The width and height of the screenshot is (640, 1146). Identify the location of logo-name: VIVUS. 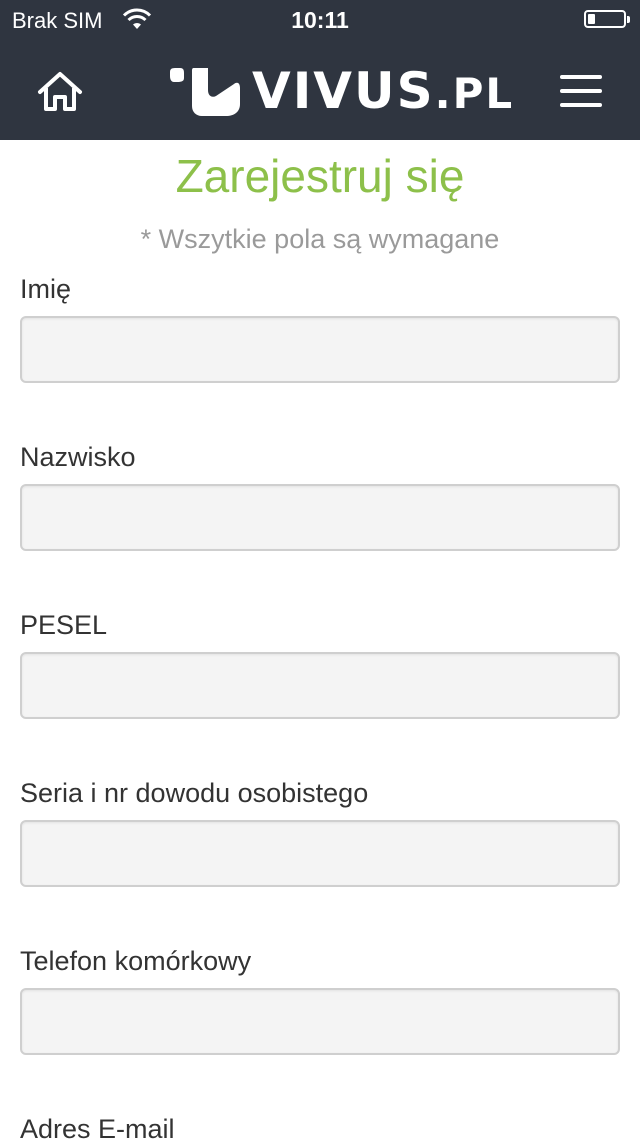
(343, 90).